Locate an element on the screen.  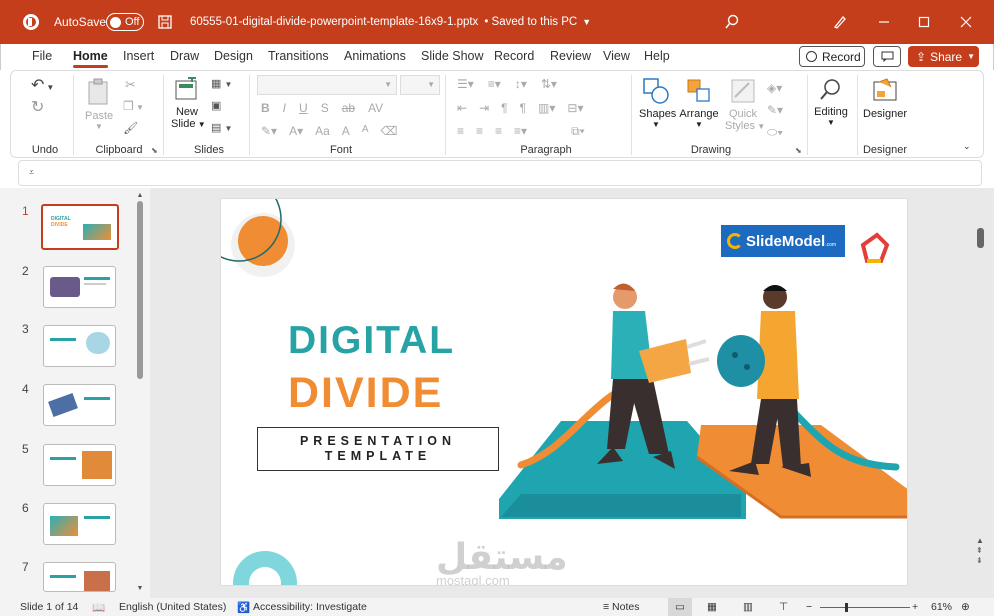
zoom-level: 61% is located at coordinates (941, 607).